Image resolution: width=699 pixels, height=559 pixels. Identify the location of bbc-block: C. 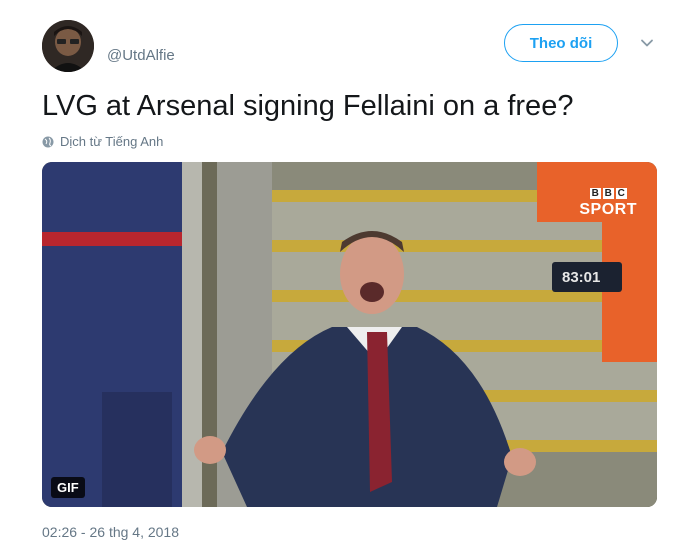
(621, 193).